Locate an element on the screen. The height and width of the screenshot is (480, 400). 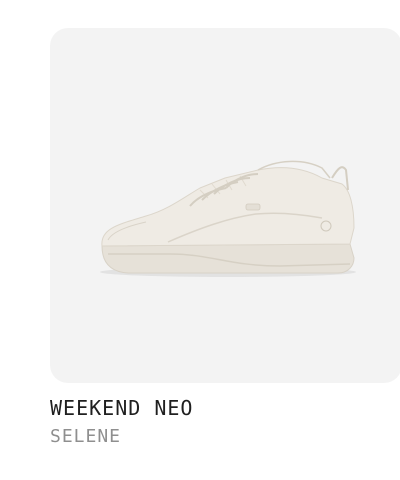
product-name: WEEKEND NEO is located at coordinates (121, 408).